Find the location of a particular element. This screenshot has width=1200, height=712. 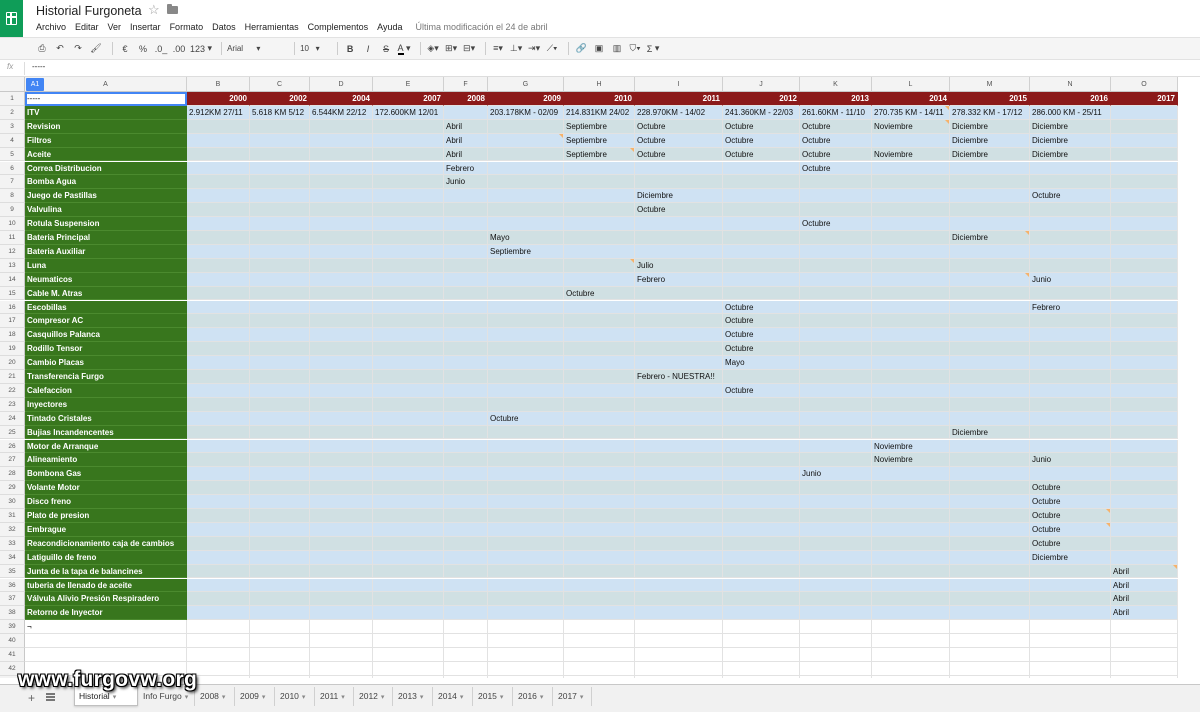

menu-item-herramientas: Herramientas is located at coordinates (272, 27).